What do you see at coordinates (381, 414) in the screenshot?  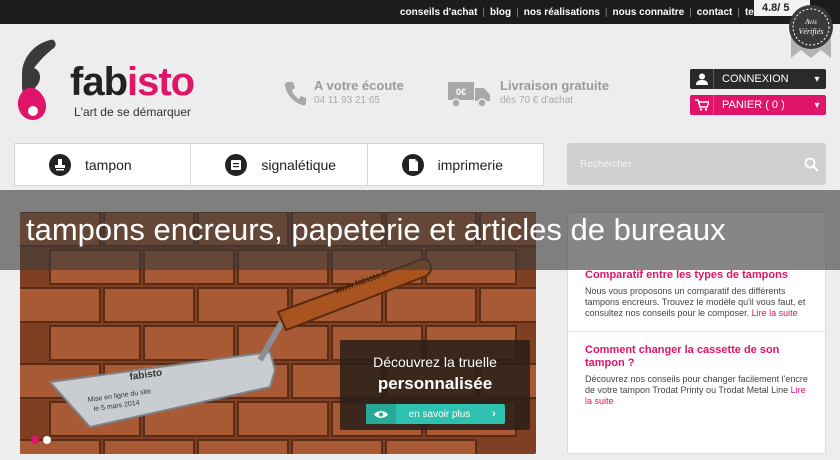 I see `eye-icon` at bounding box center [381, 414].